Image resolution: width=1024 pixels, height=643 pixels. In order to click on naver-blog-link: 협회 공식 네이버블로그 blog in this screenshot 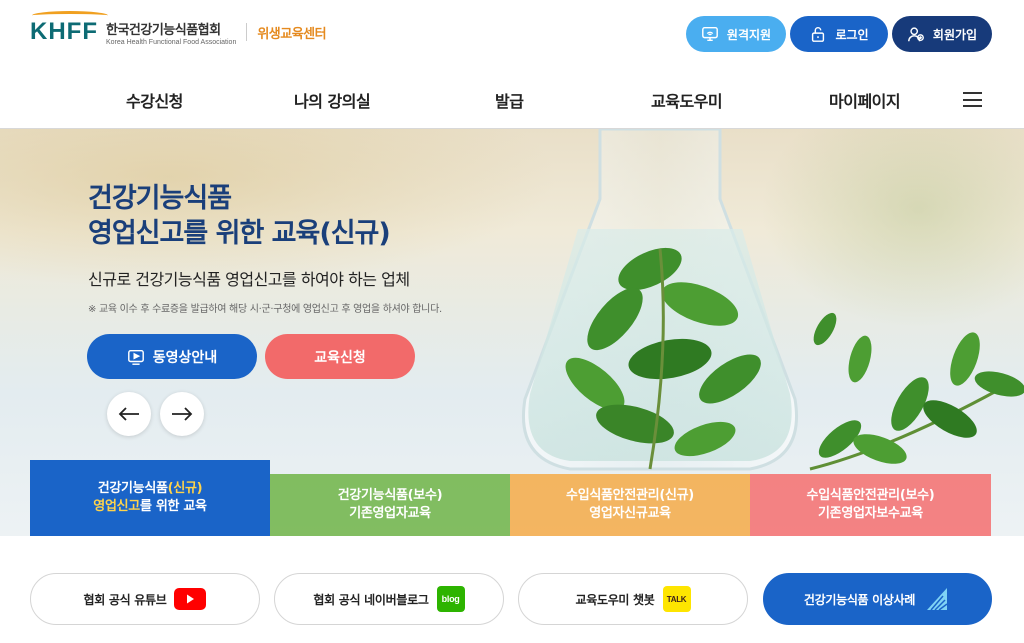, I will do `click(389, 599)`.